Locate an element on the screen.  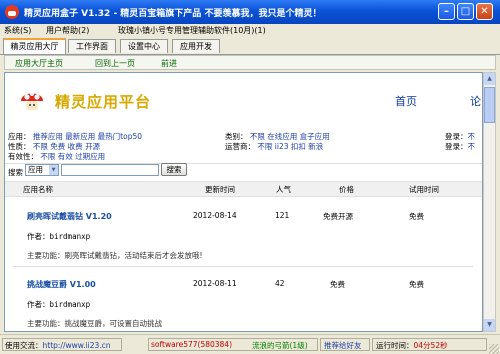
status-runtime-value: 04分52秒 is located at coordinates (430, 345).